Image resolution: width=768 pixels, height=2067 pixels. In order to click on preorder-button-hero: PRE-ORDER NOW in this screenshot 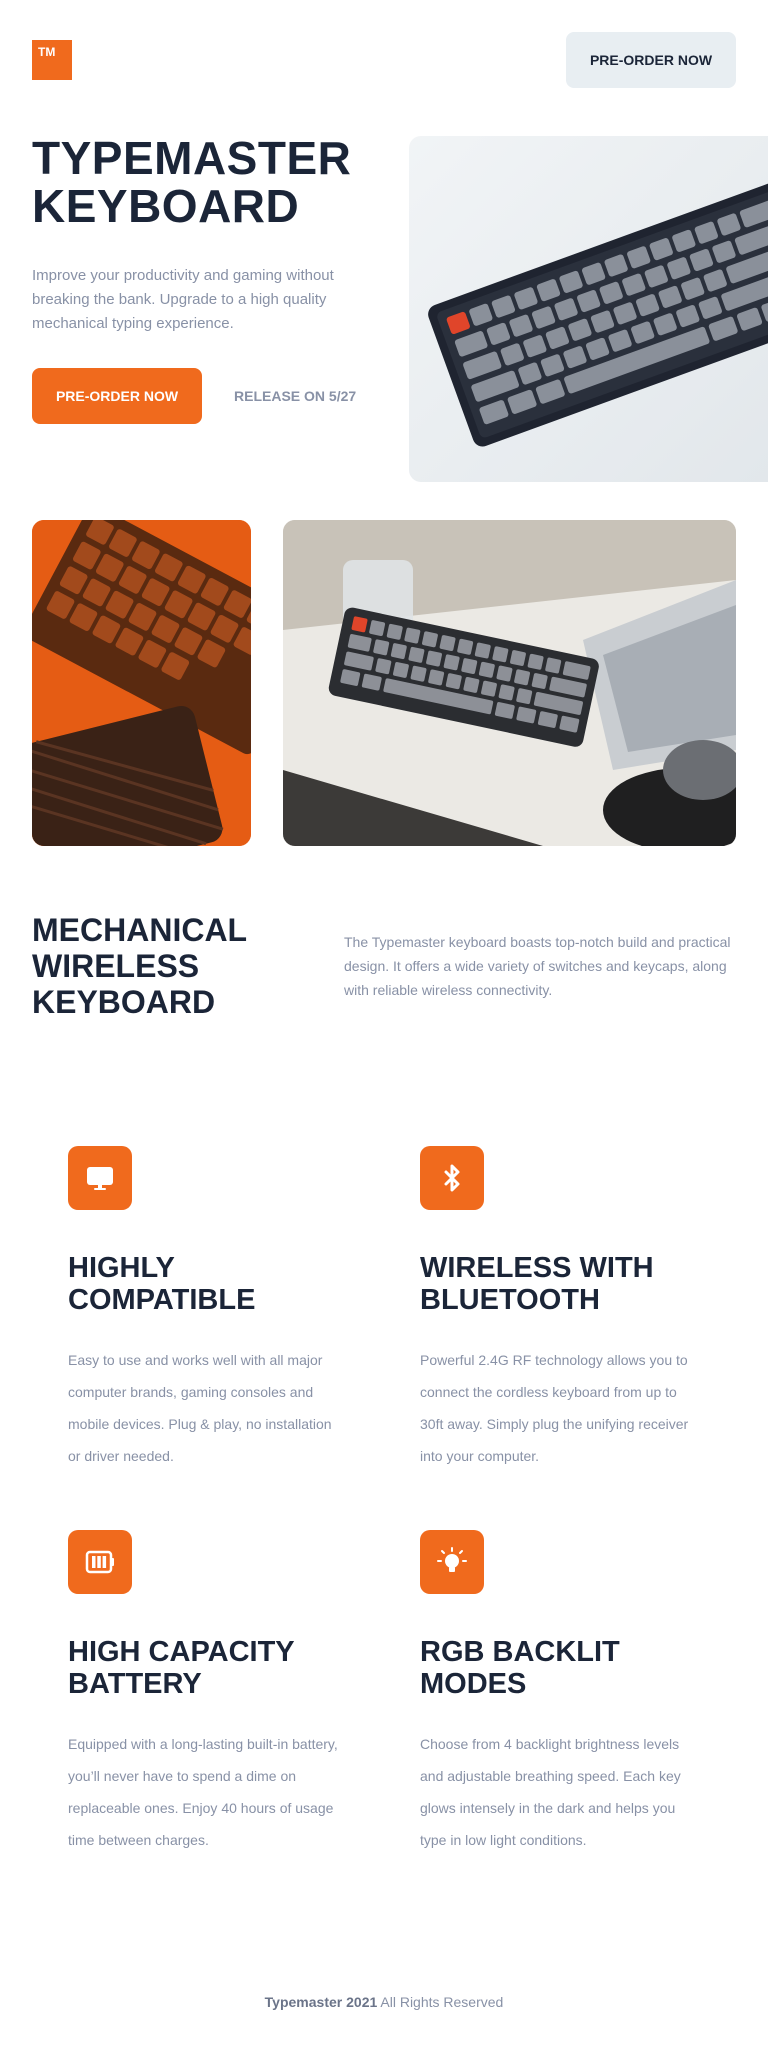, I will do `click(117, 396)`.